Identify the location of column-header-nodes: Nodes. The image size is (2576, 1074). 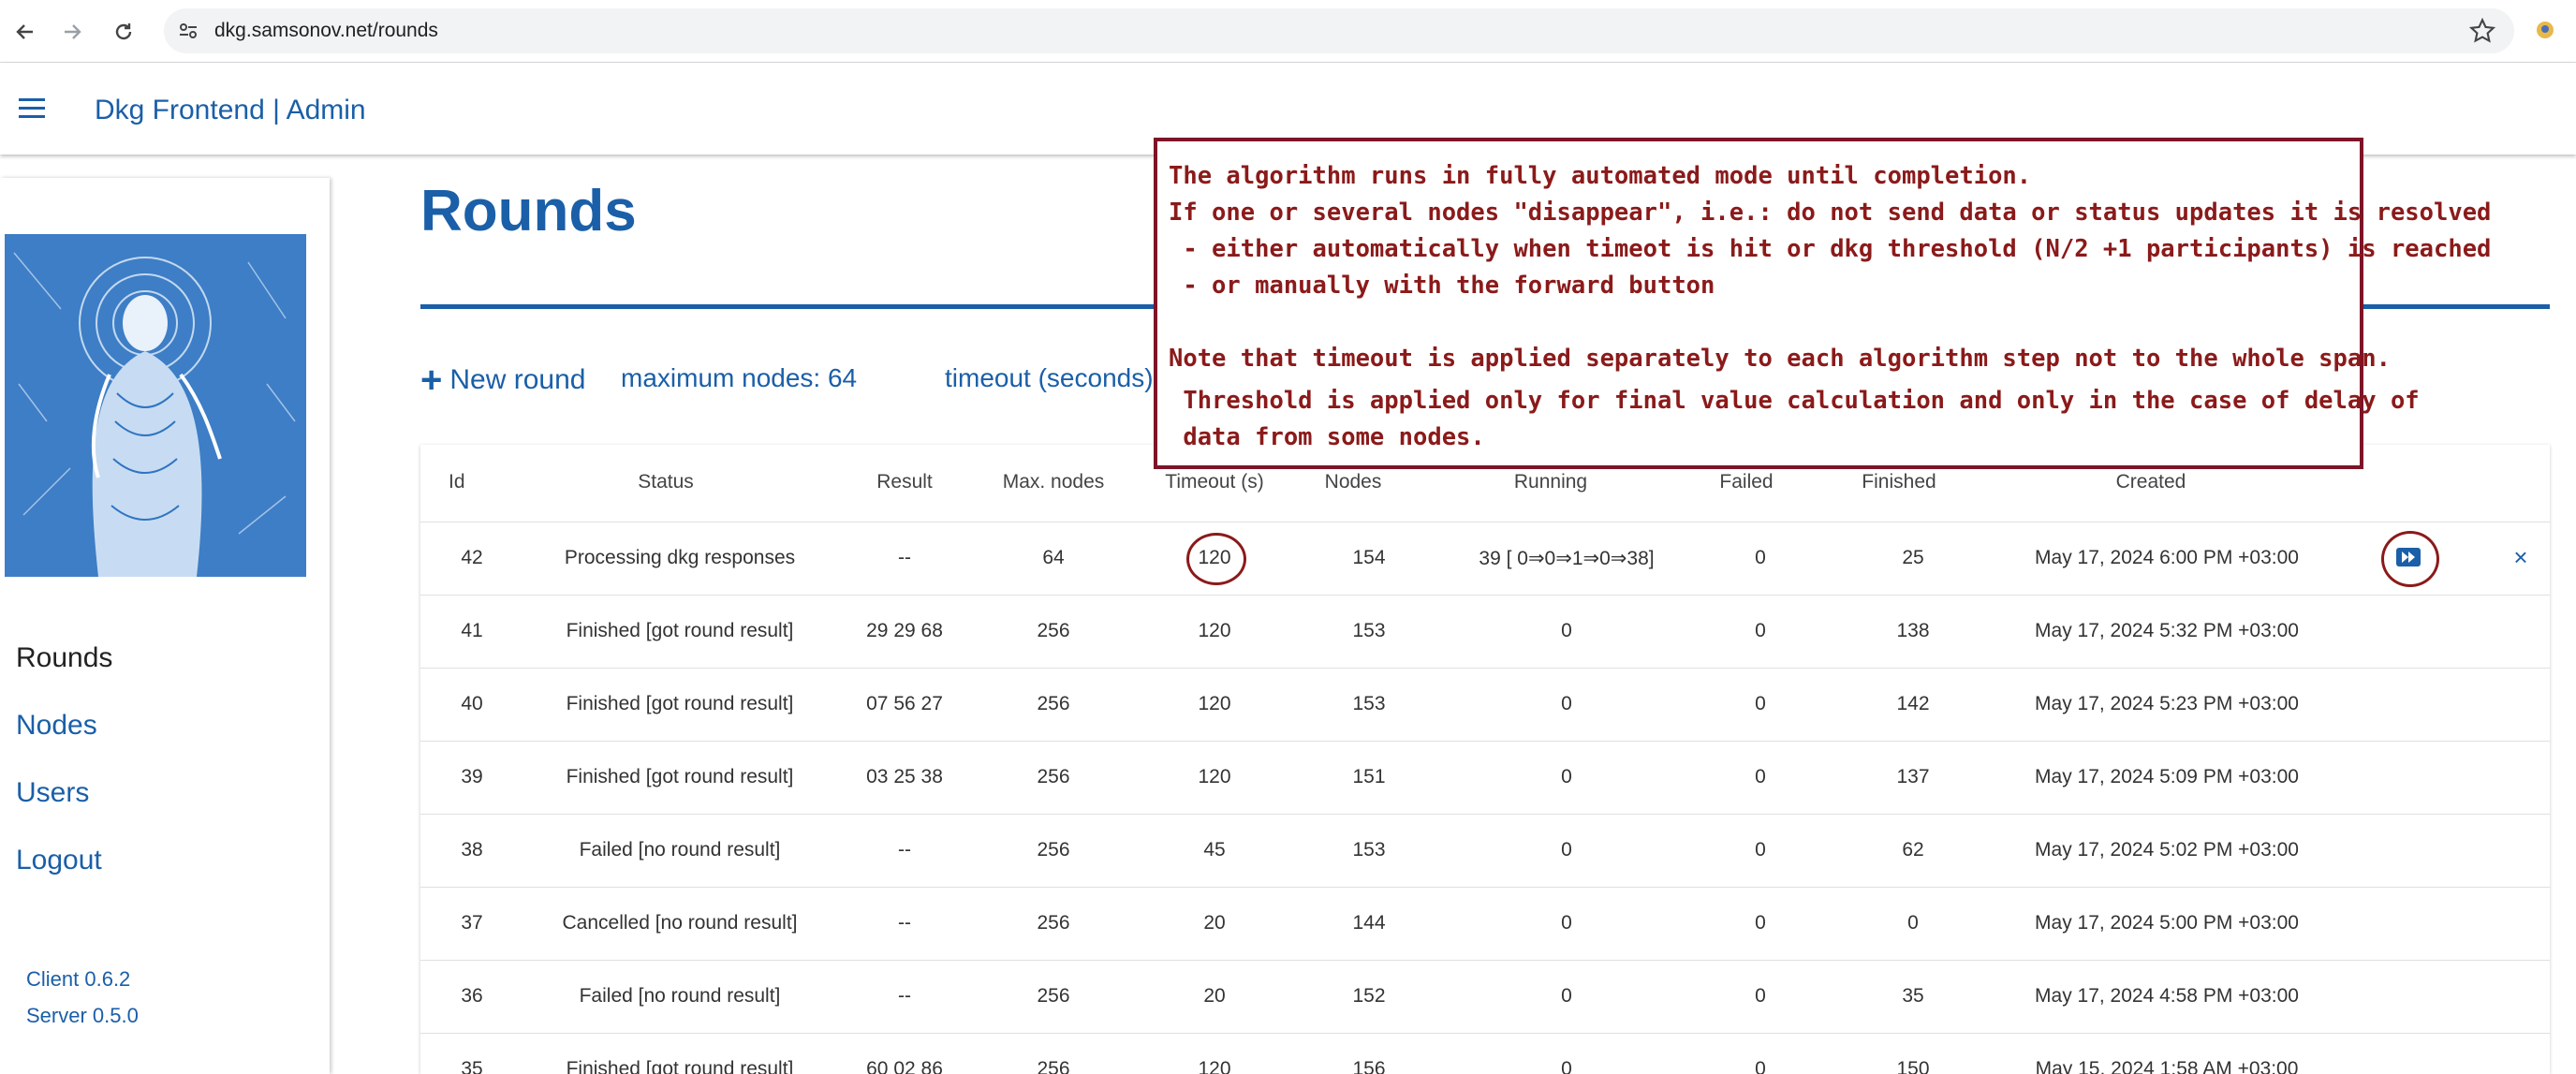
(1353, 482).